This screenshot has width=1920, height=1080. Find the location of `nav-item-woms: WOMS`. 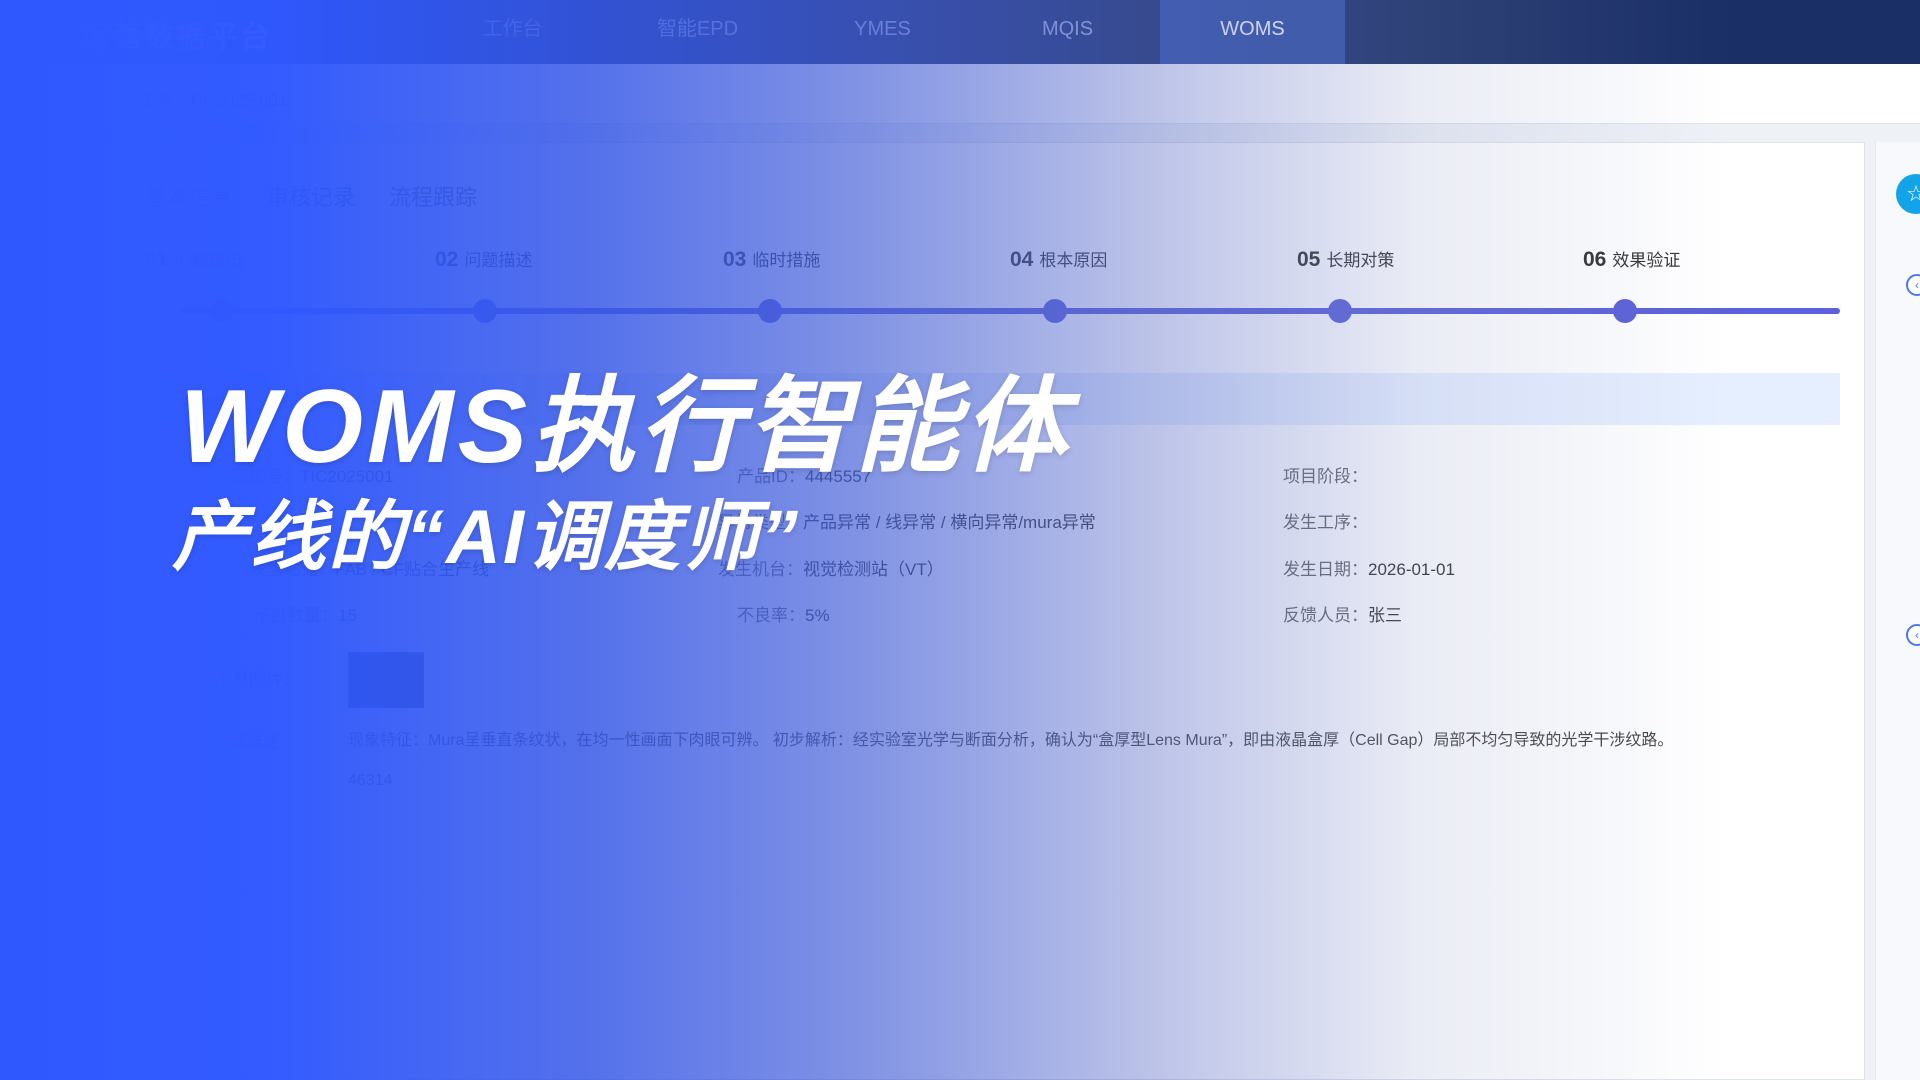

nav-item-woms: WOMS is located at coordinates (1252, 32).